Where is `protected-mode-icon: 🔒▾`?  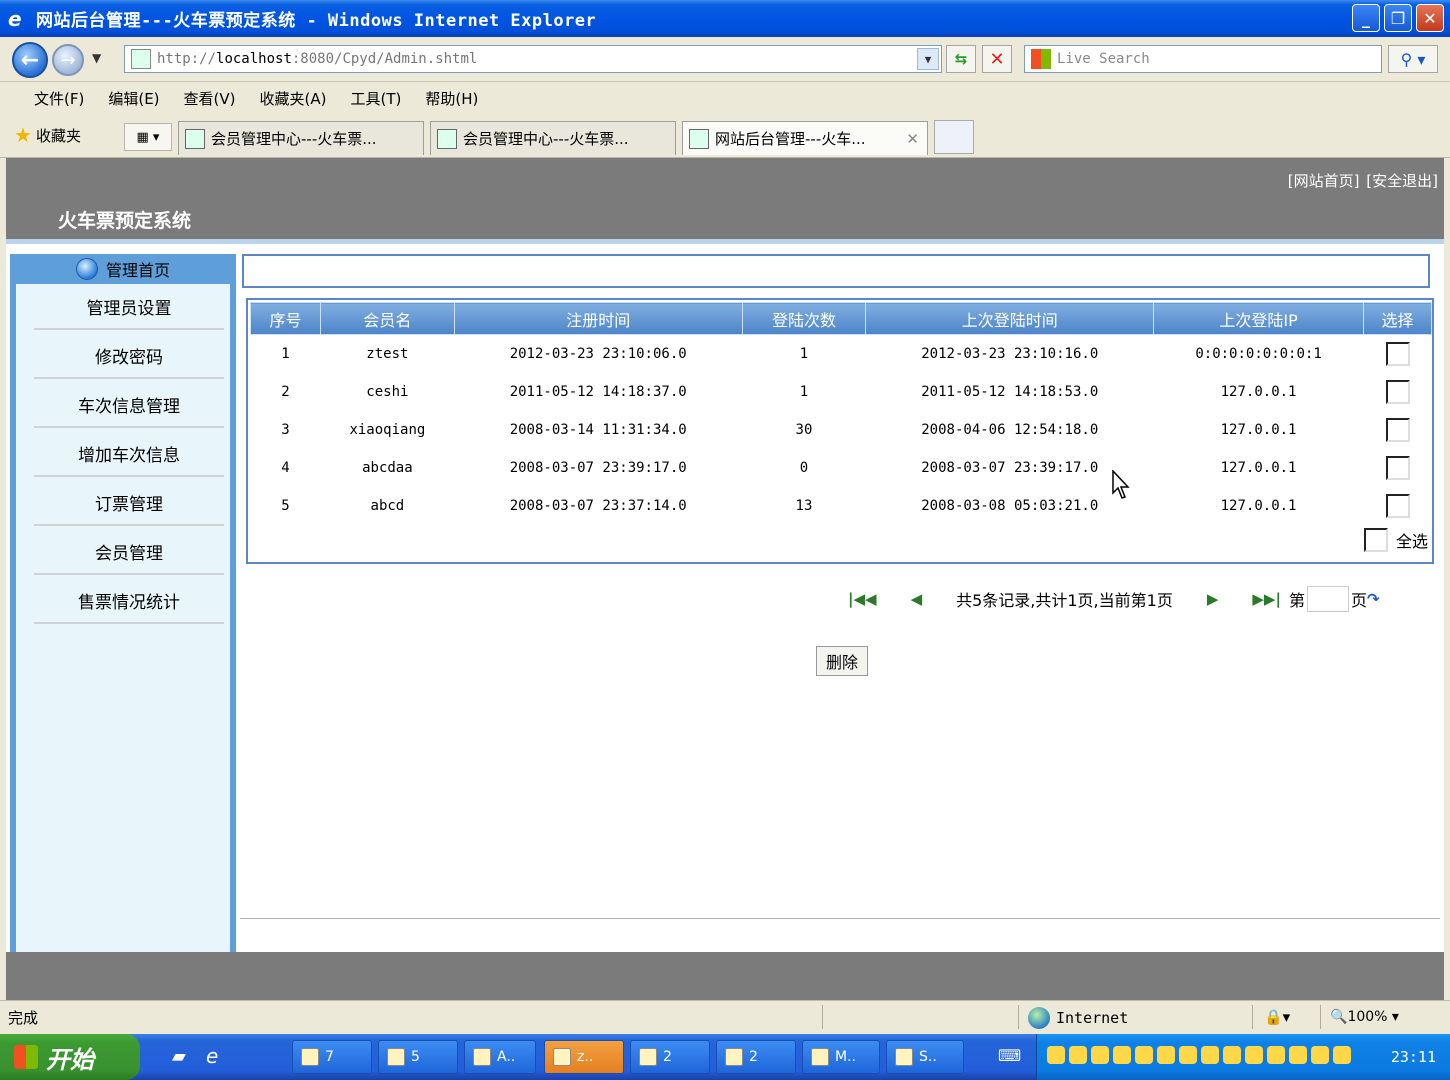
protected-mode-icon: 🔒▾ is located at coordinates (1277, 1017).